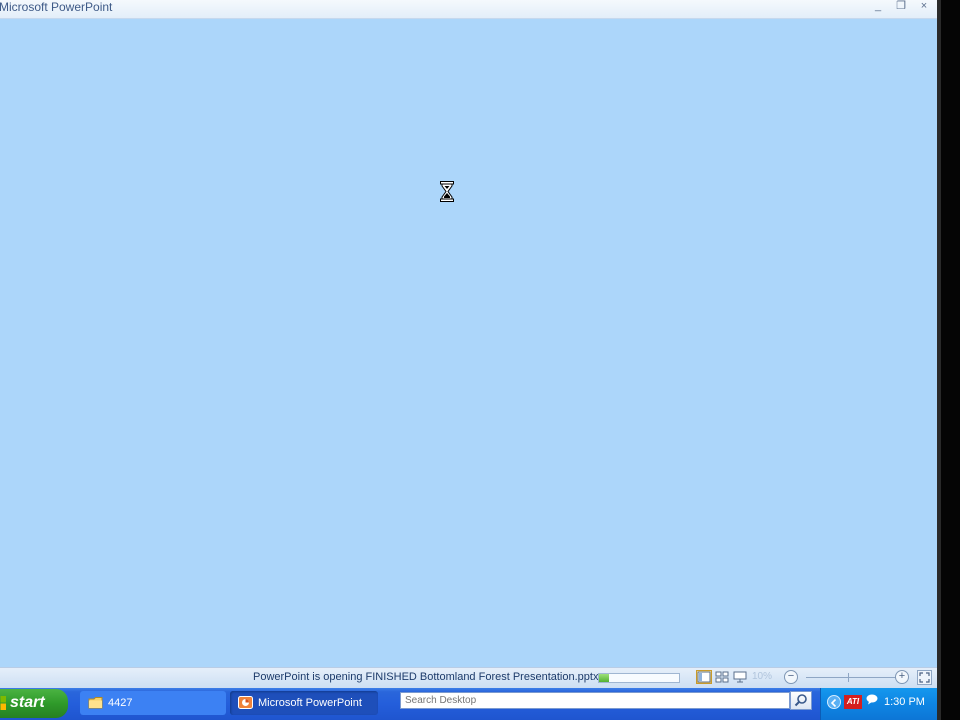 Image resolution: width=960 pixels, height=720 pixels. What do you see at coordinates (3, 703) in the screenshot?
I see `windows-flag-icon` at bounding box center [3, 703].